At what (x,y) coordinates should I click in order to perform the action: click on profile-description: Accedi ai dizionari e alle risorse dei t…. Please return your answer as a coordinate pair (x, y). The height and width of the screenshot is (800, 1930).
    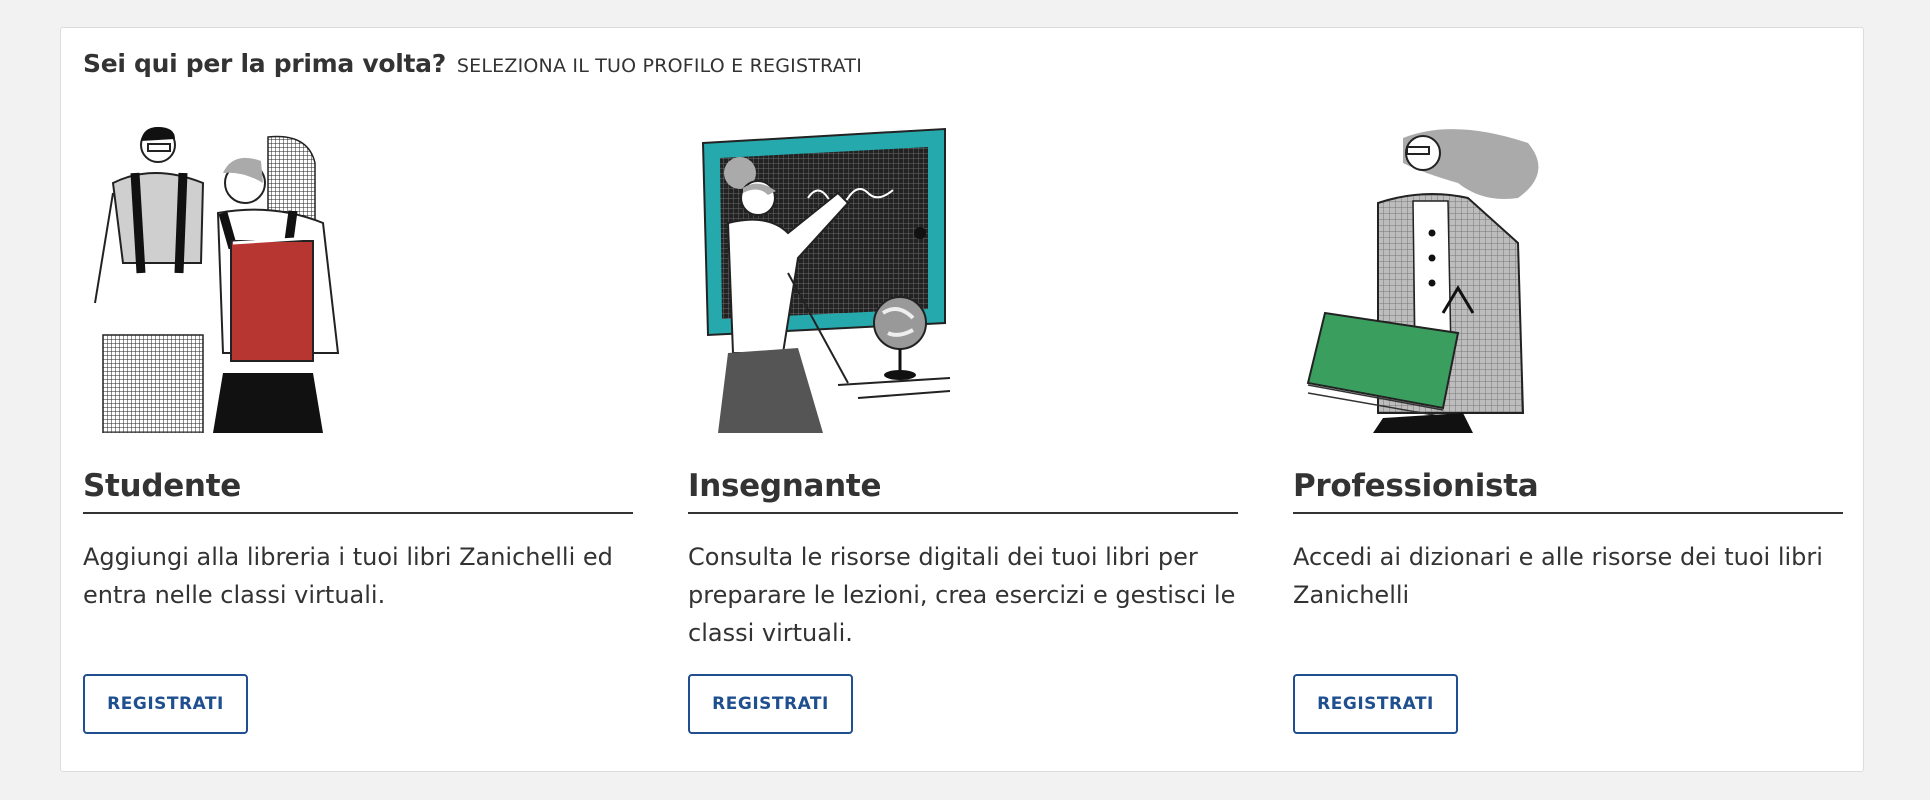
    Looking at the image, I should click on (1558, 576).